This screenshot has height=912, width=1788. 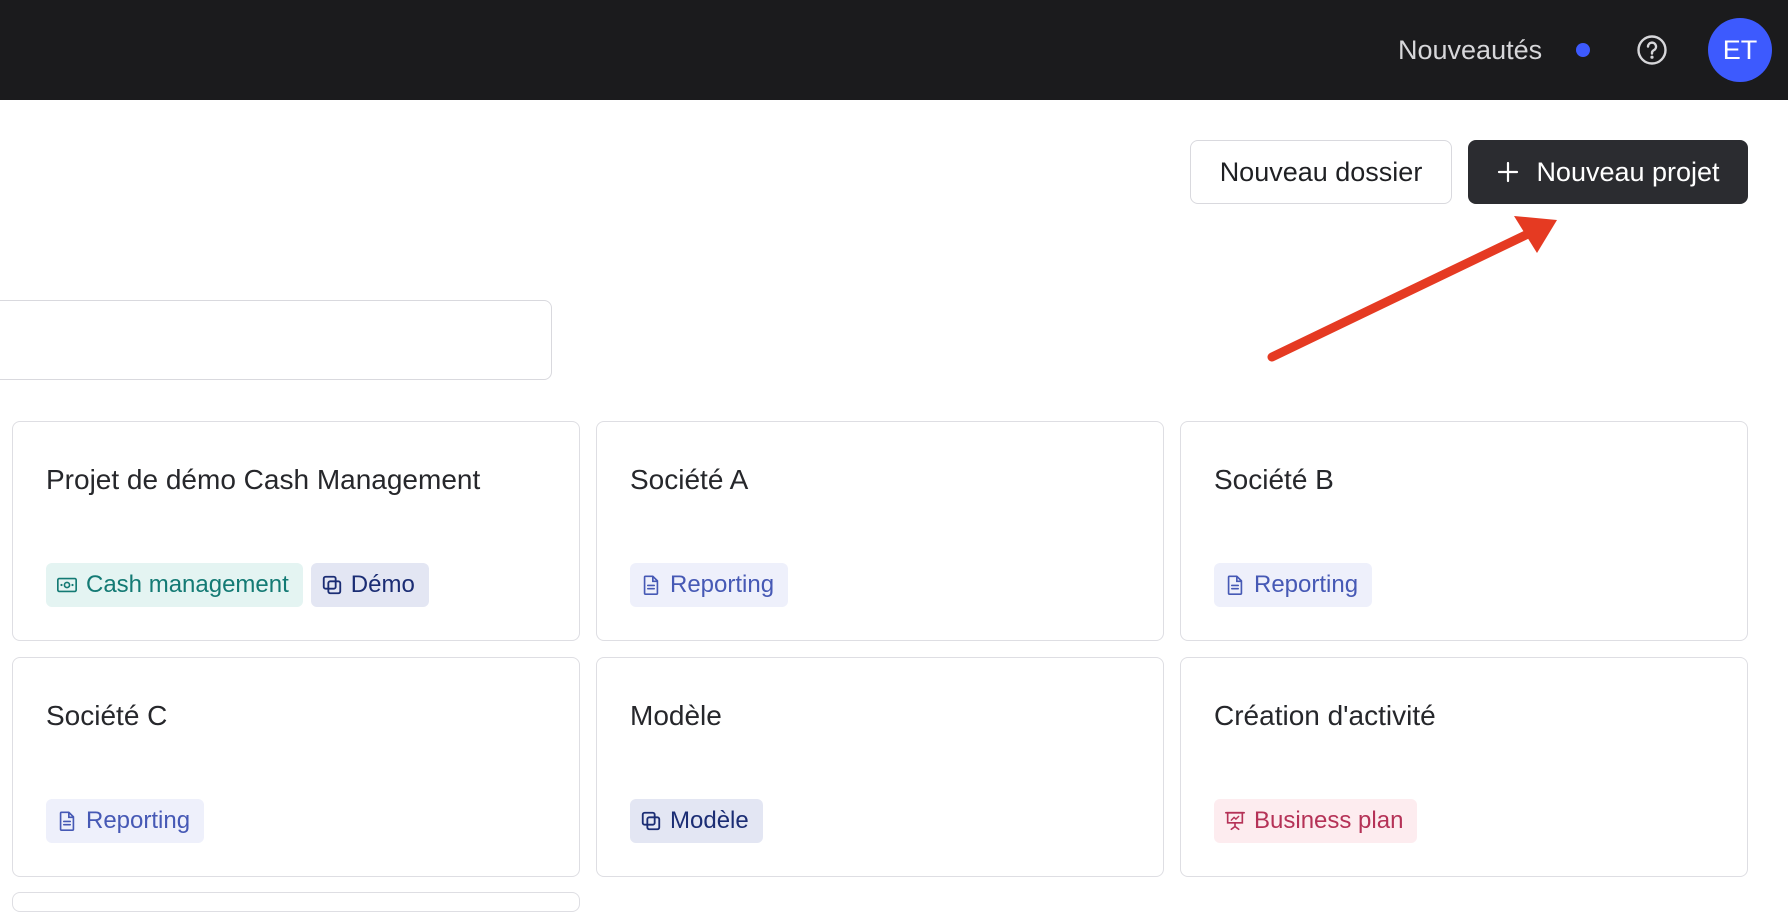 What do you see at coordinates (1583, 50) in the screenshot?
I see `news-notification-dot` at bounding box center [1583, 50].